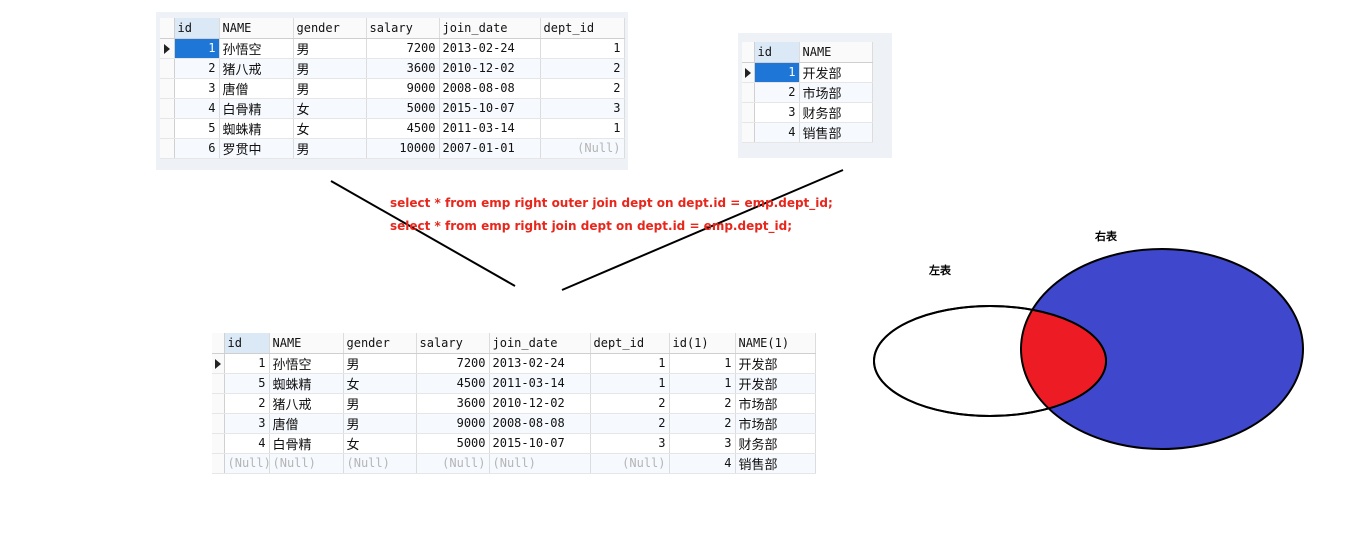  What do you see at coordinates (453, 443) in the screenshot?
I see `cell: 5000` at bounding box center [453, 443].